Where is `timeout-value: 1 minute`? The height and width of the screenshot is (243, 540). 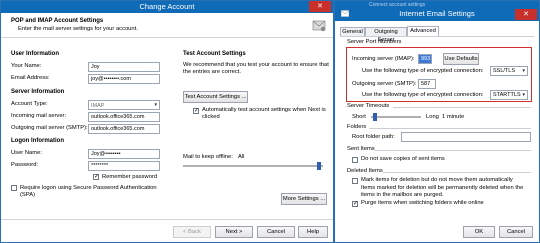 timeout-value: 1 minute is located at coordinates (453, 117).